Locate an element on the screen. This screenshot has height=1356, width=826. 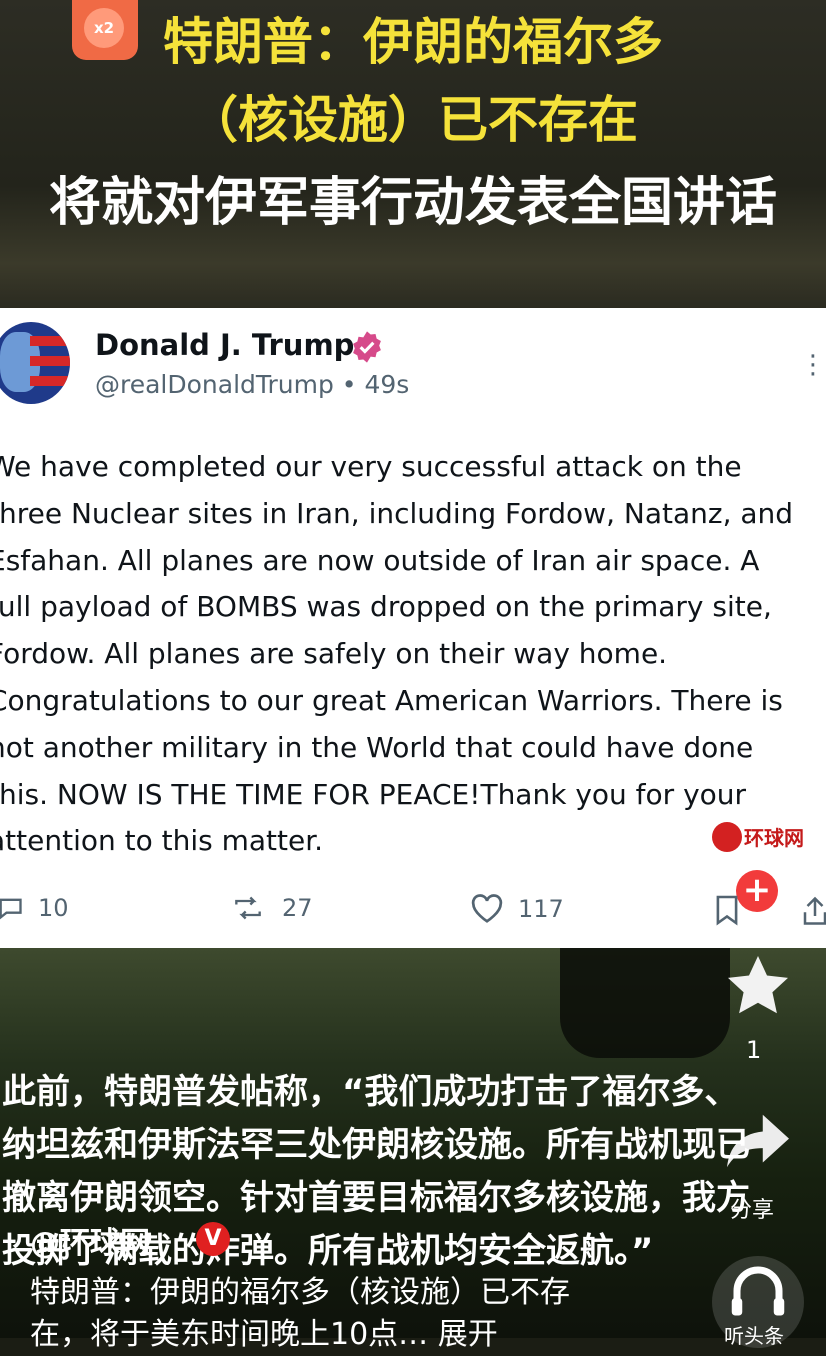
share-post-icon is located at coordinates (814, 910).